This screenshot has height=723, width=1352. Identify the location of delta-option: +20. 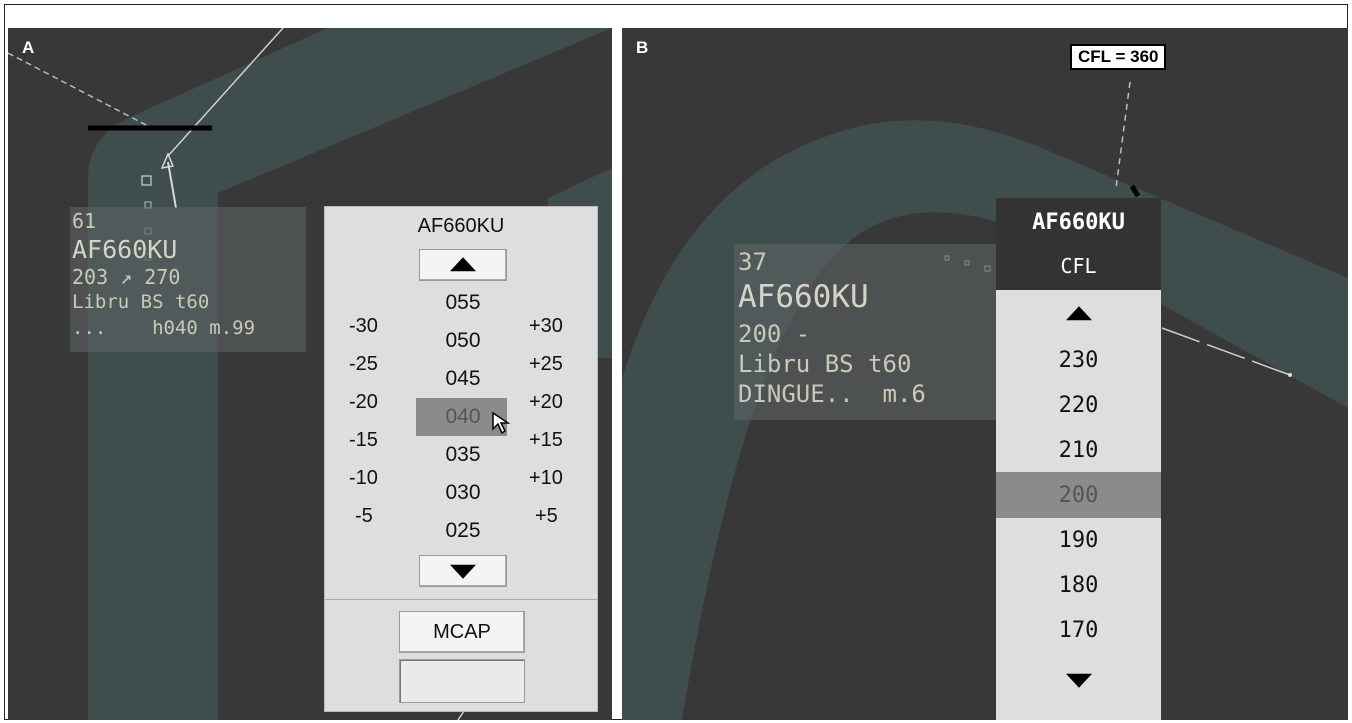
(546, 402).